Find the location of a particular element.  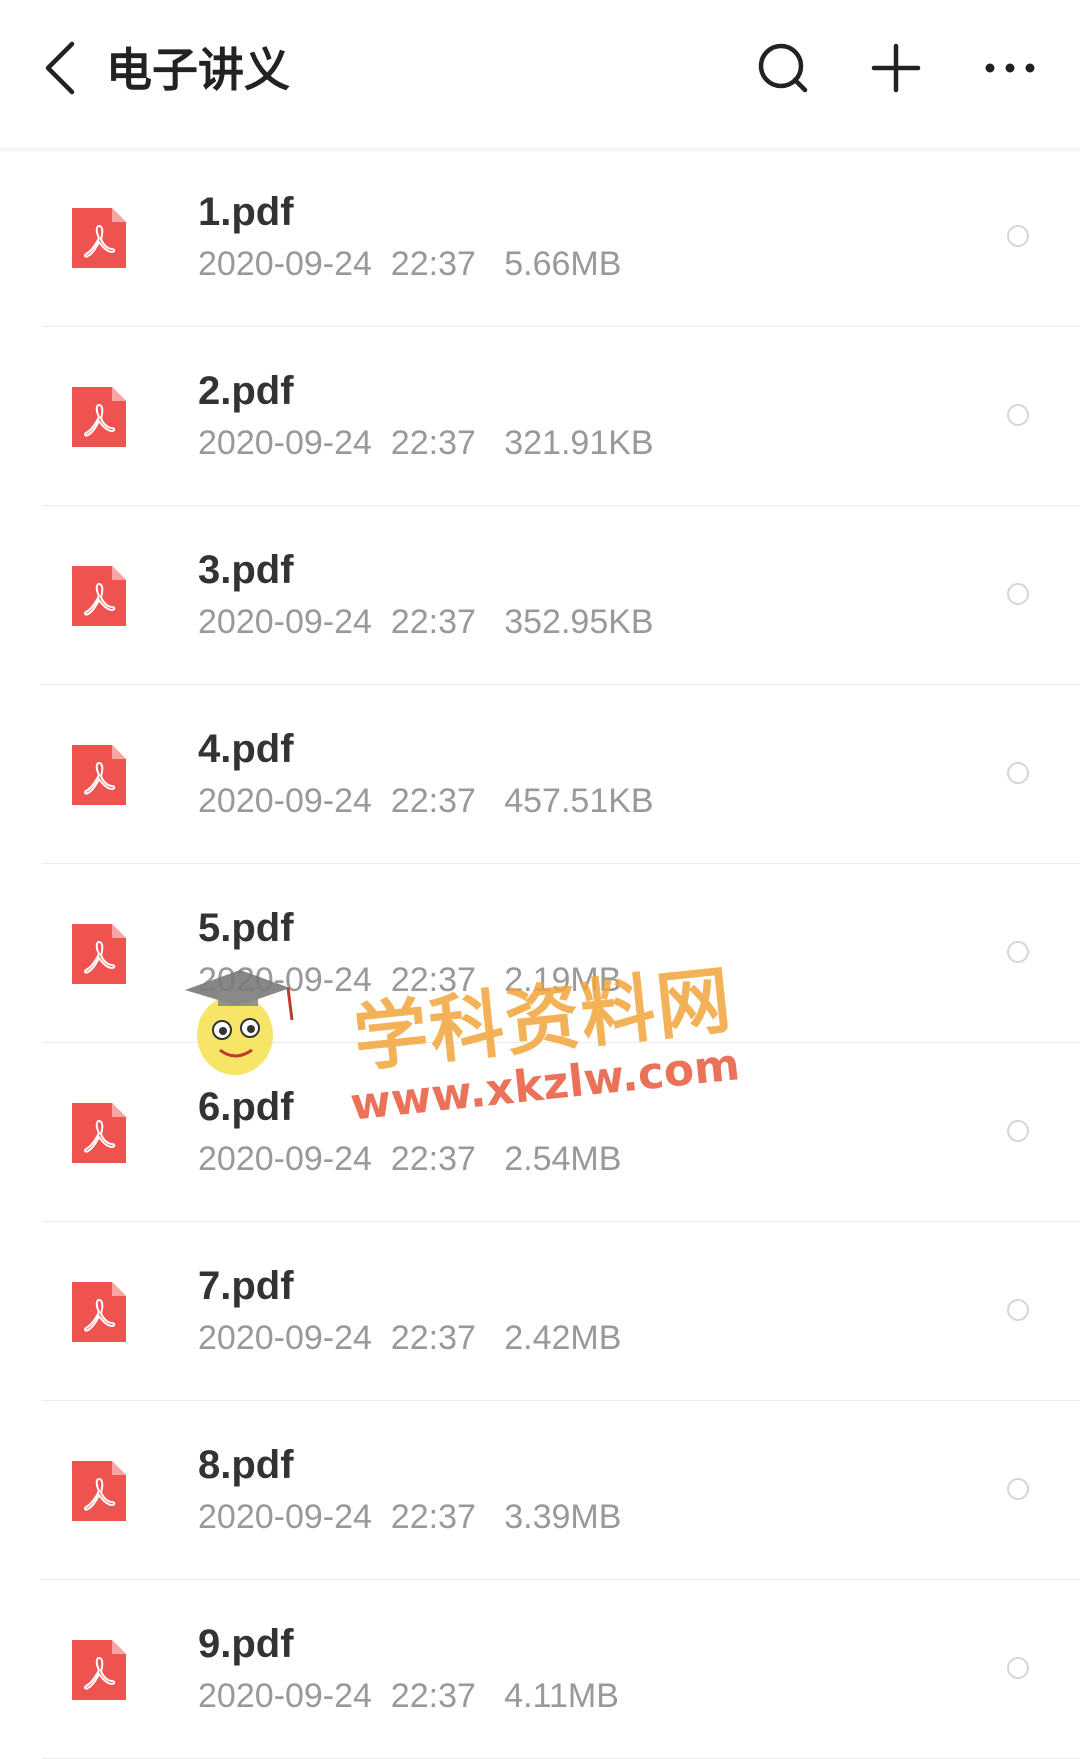

search-icon is located at coordinates (783, 68).